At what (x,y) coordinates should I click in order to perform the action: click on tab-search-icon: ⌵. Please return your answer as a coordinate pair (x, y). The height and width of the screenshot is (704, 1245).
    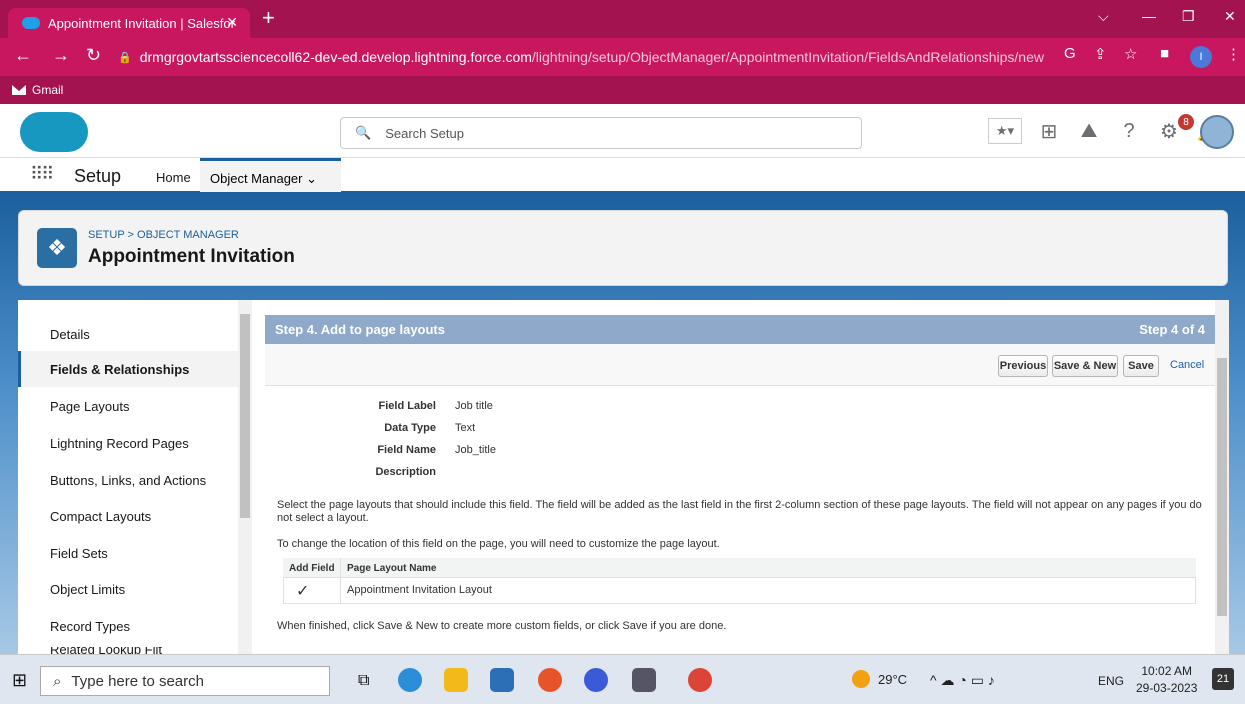
    Looking at the image, I should click on (1103, 16).